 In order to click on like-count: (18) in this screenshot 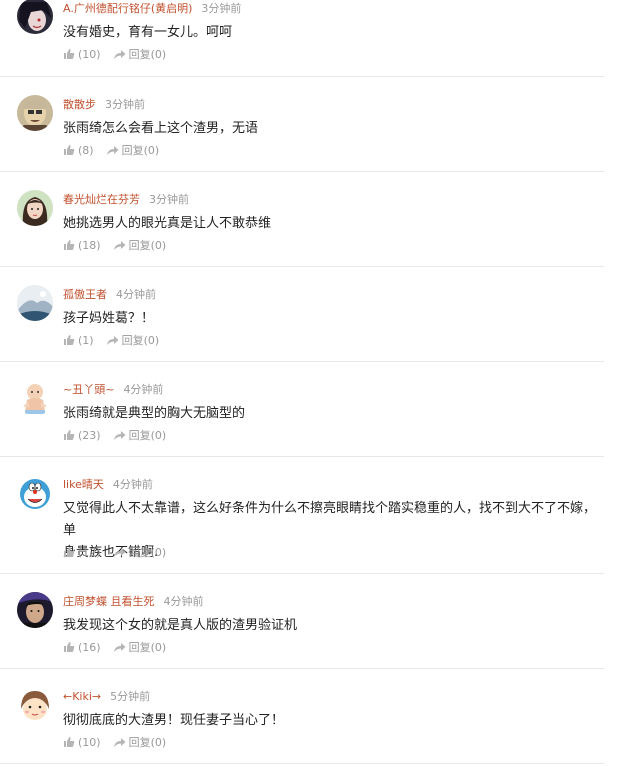, I will do `click(89, 245)`.